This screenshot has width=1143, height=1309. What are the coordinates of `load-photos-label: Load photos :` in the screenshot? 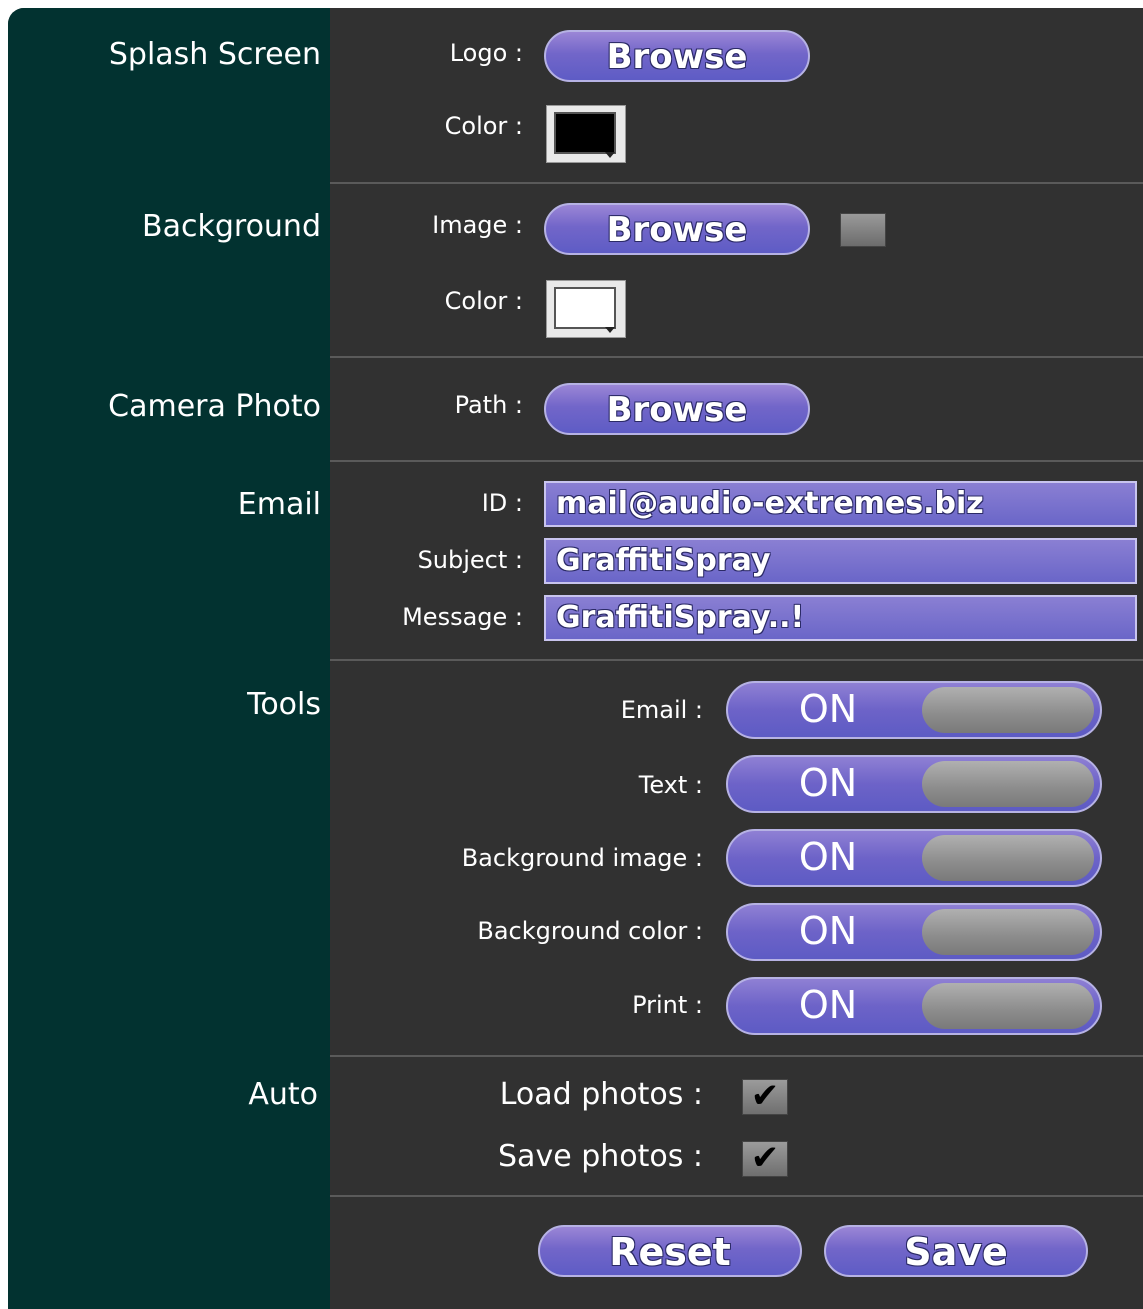 It's located at (601, 1094).